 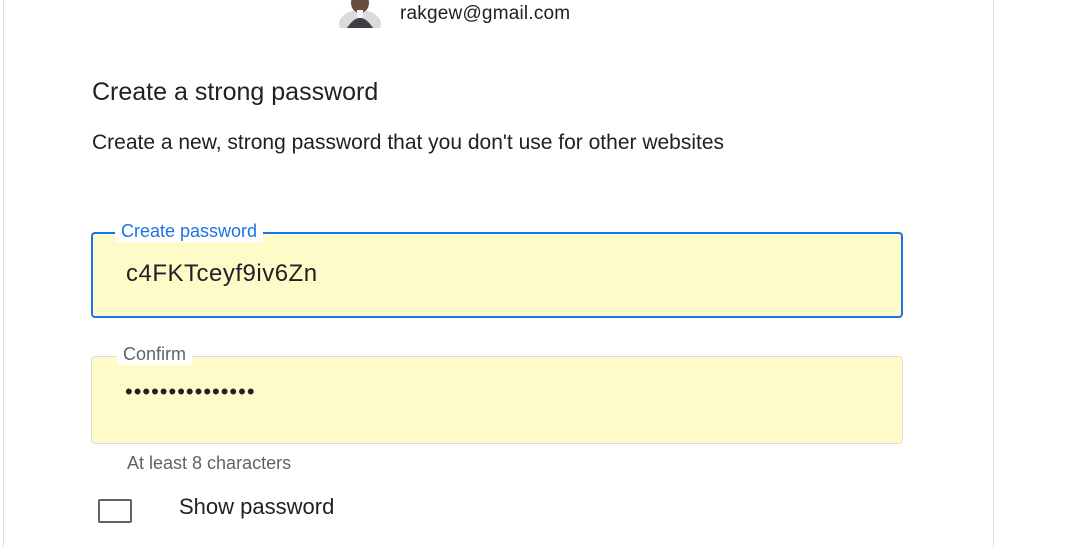 What do you see at coordinates (485, 13) in the screenshot?
I see `account-email: rakgew@gmail.com` at bounding box center [485, 13].